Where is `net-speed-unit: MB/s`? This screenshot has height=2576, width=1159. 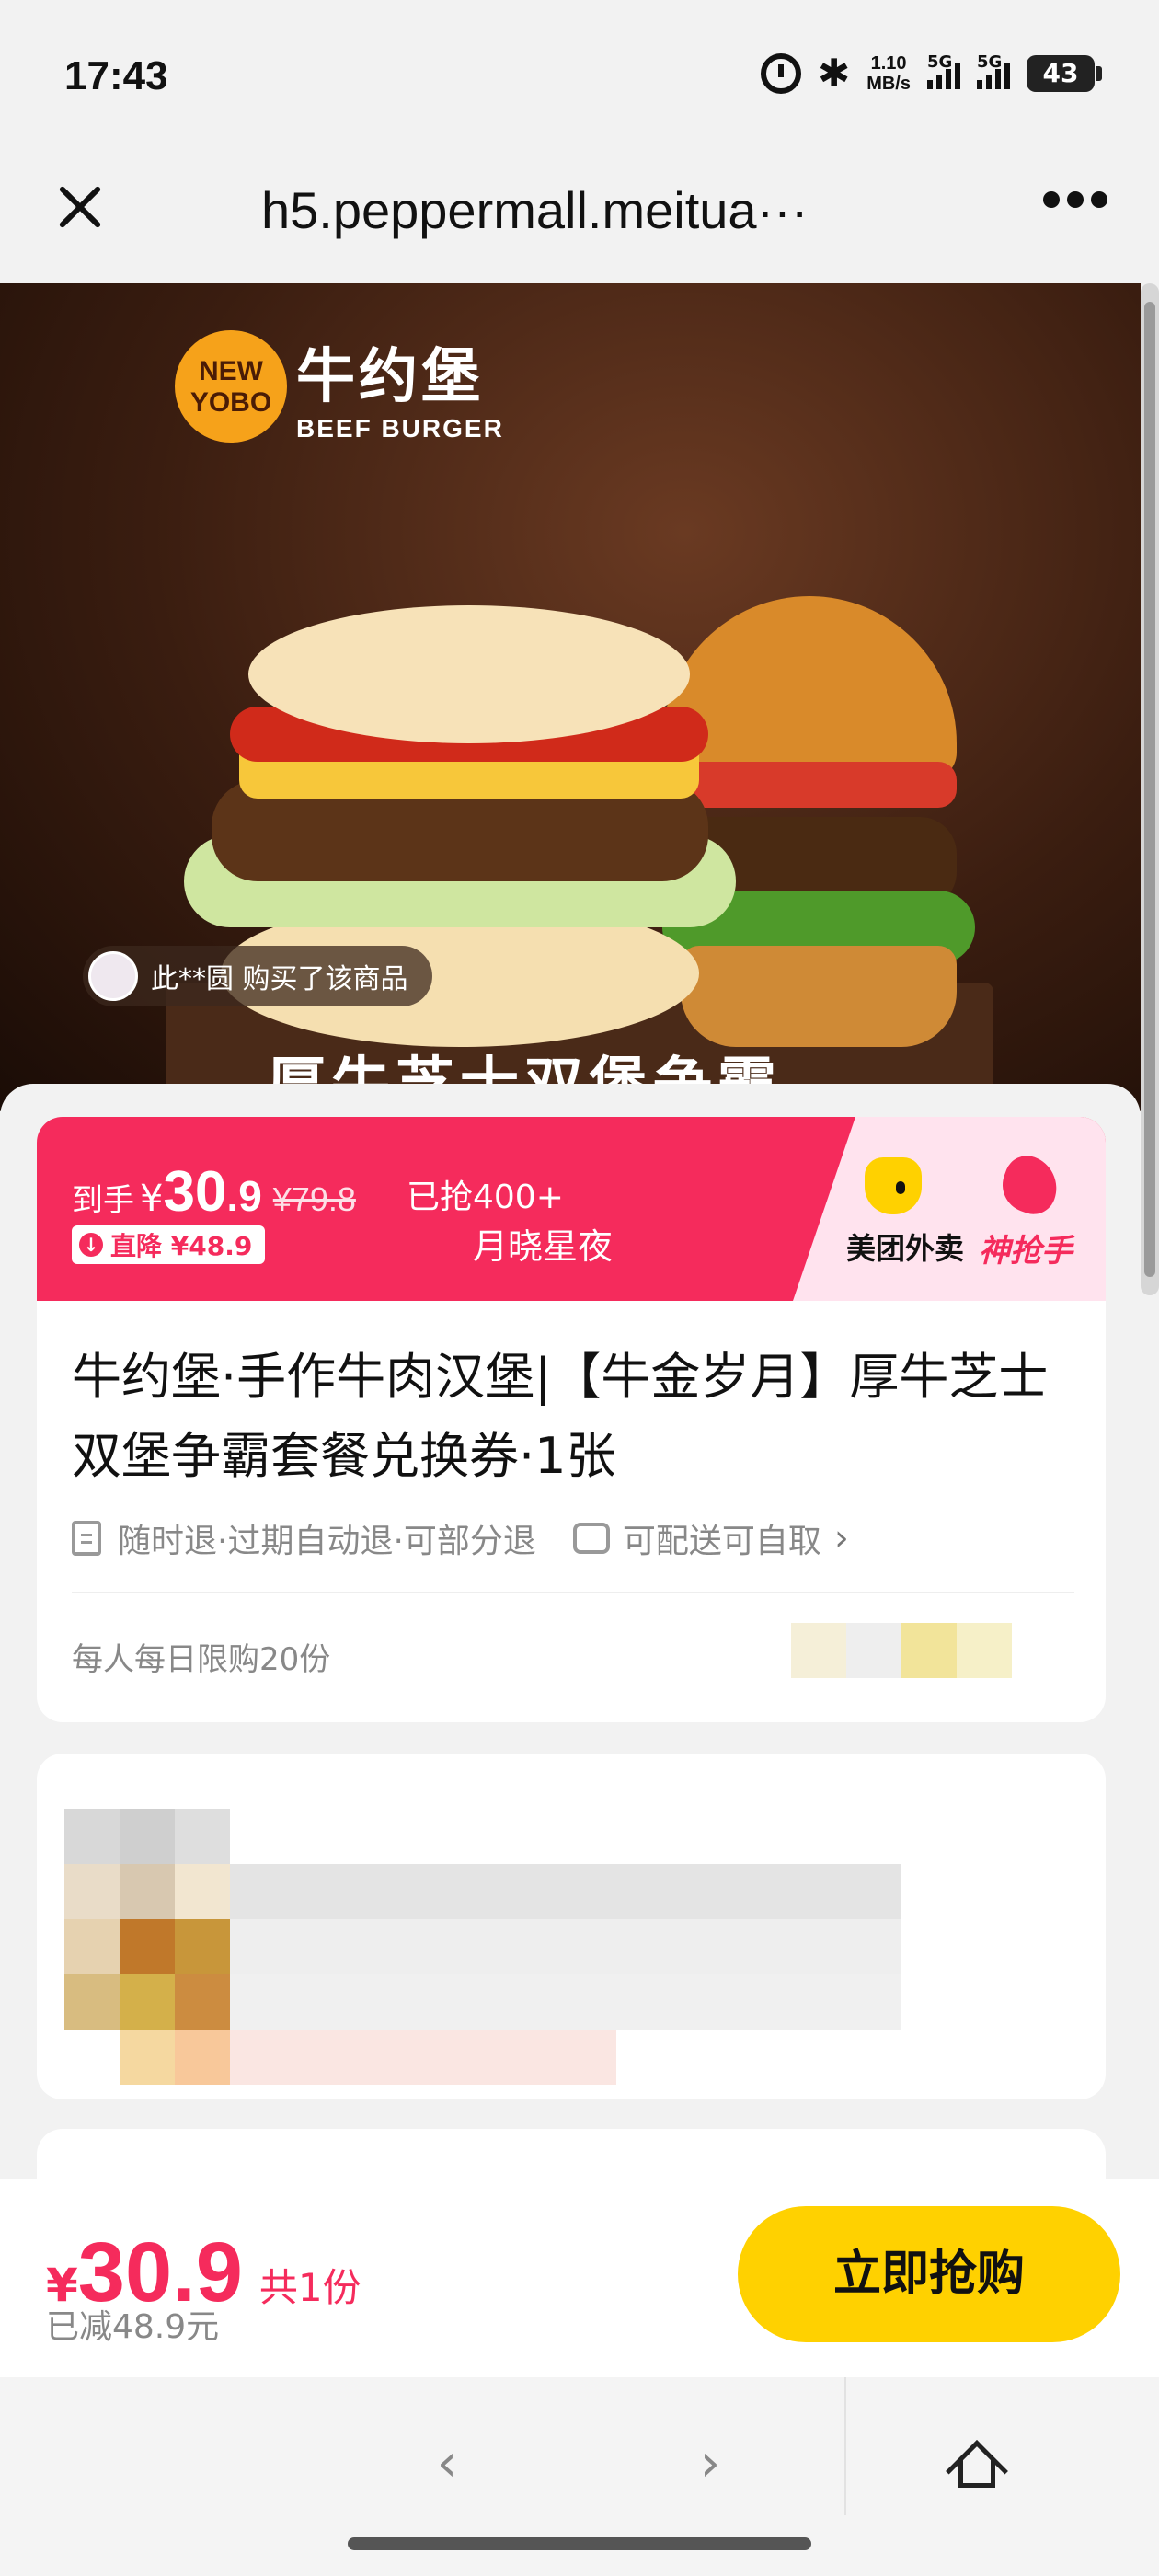 net-speed-unit: MB/s is located at coordinates (888, 83).